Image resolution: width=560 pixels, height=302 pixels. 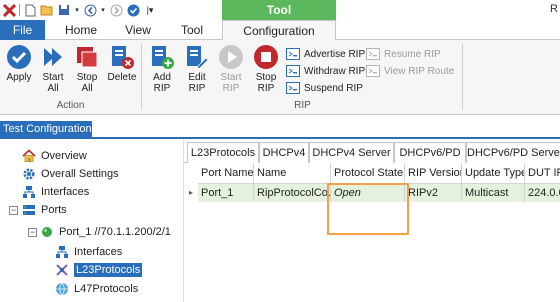 I want to click on start-all-label-2: All, so click(x=53, y=88).